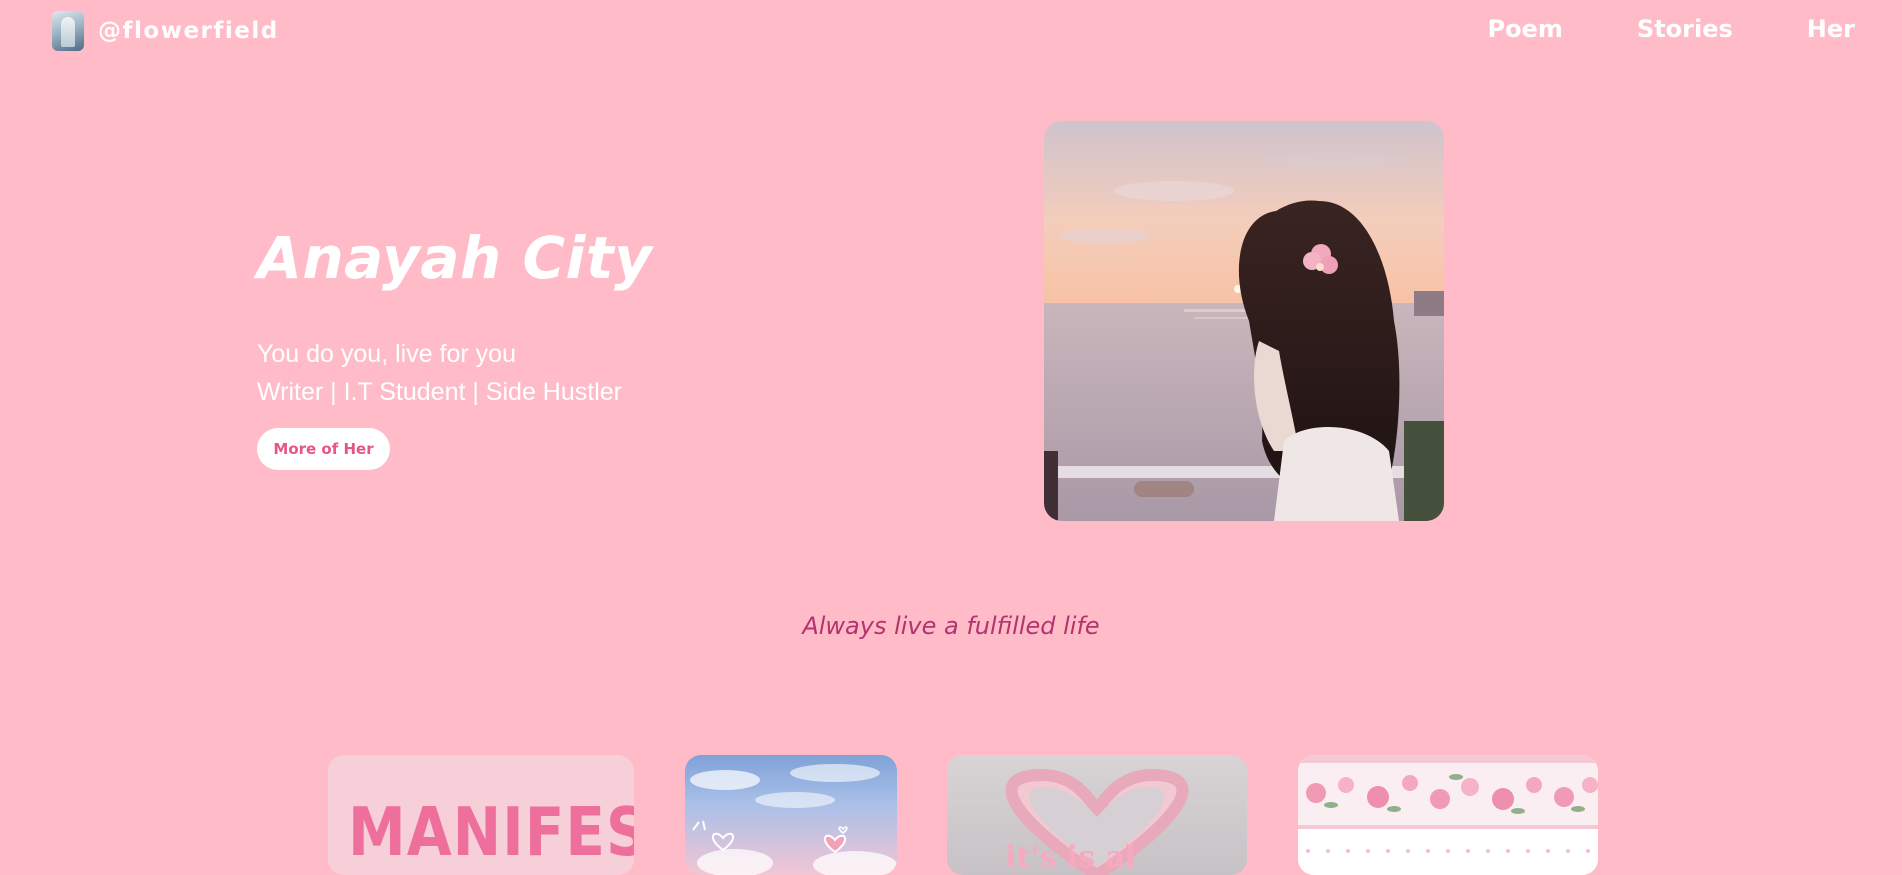 This screenshot has width=1902, height=875. What do you see at coordinates (439, 392) in the screenshot?
I see `hero-roles: Writer | I.T Student | Side Hustler` at bounding box center [439, 392].